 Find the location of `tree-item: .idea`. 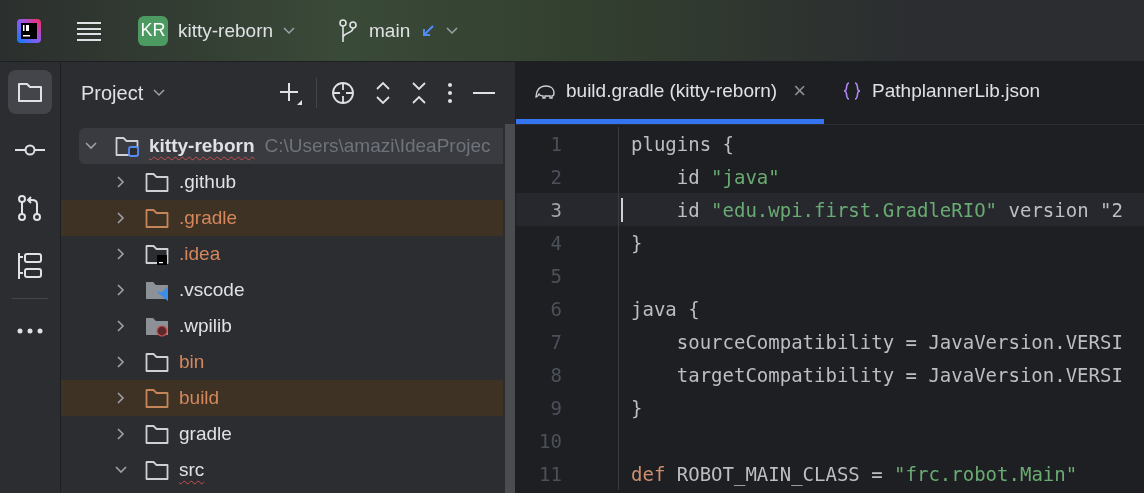

tree-item: .idea is located at coordinates (282, 254).